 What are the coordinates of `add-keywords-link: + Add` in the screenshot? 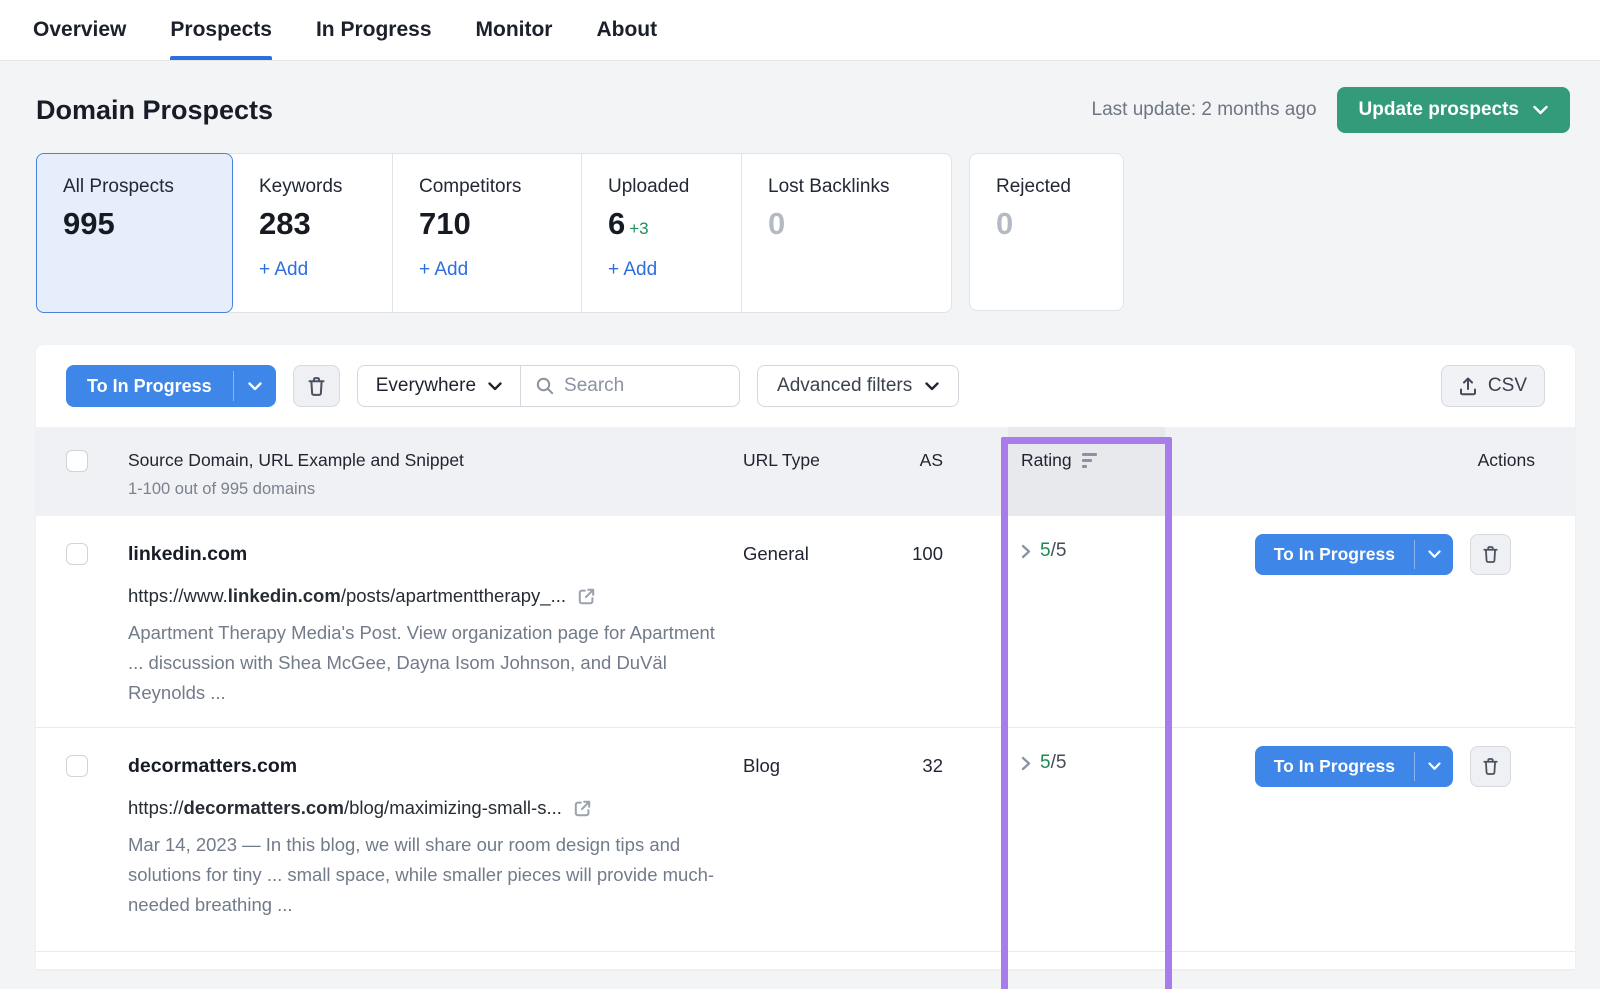 It's located at (283, 270).